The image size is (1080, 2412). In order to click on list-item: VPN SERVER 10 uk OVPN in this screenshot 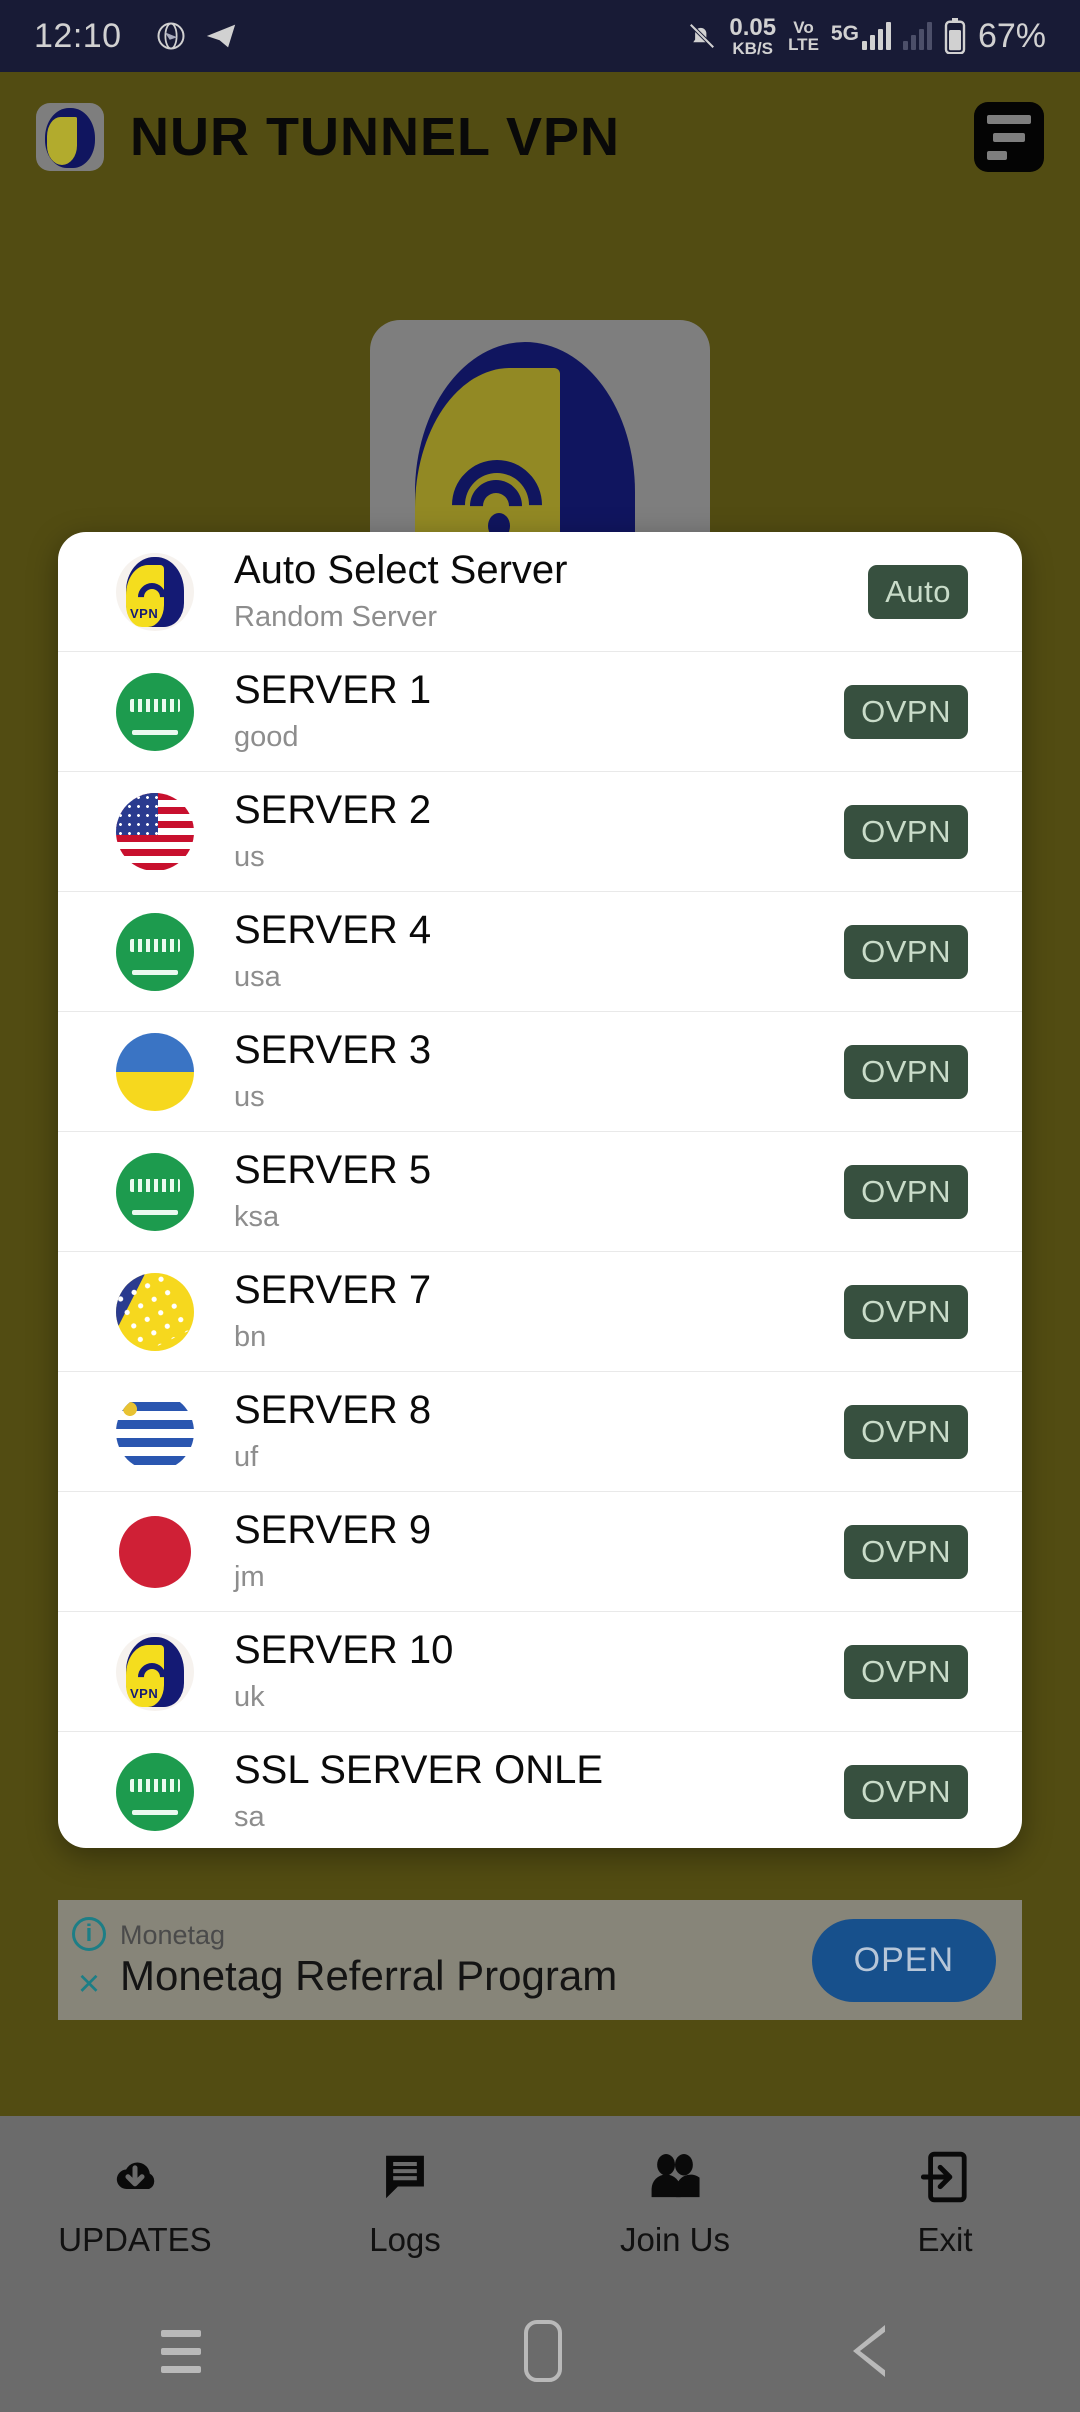, I will do `click(540, 1672)`.